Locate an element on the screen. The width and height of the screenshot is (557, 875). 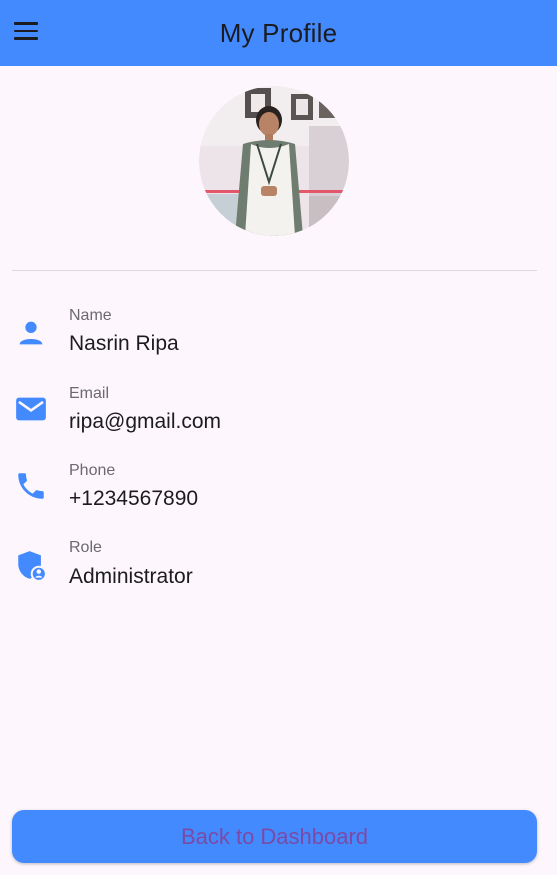
menu-icon is located at coordinates (27, 32).